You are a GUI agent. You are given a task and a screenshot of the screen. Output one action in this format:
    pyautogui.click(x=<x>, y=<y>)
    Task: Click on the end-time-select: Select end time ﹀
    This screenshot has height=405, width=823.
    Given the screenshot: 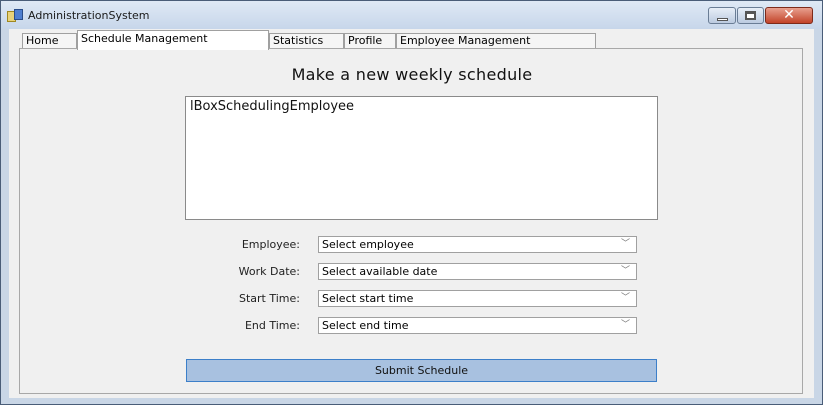 What is the action you would take?
    pyautogui.click(x=477, y=325)
    